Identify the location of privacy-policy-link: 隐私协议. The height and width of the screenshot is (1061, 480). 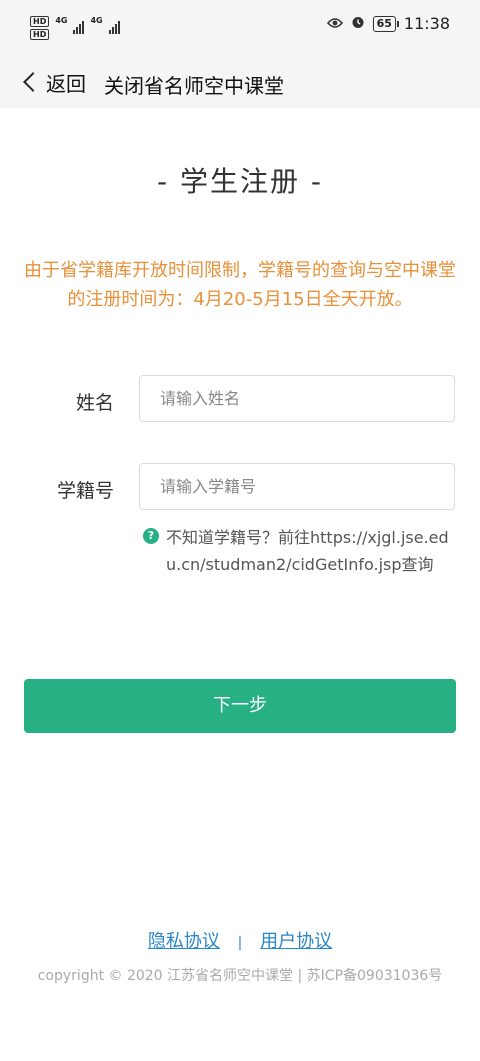
(184, 941).